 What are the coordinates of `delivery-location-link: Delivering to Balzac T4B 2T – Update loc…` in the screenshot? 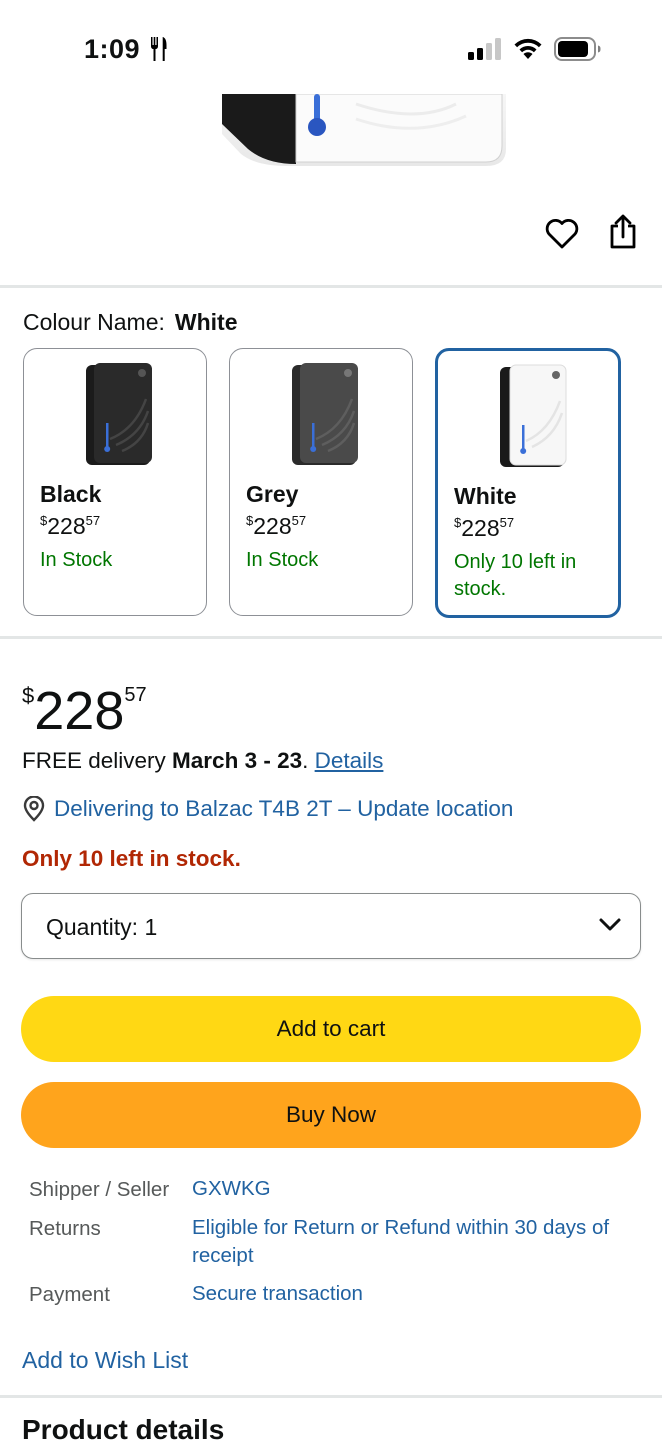 It's located at (267, 809).